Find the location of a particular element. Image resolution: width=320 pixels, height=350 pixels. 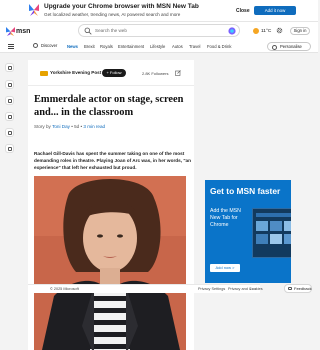

article-byline: Story by Toni Day • 5d • 3 min read is located at coordinates (69, 126).